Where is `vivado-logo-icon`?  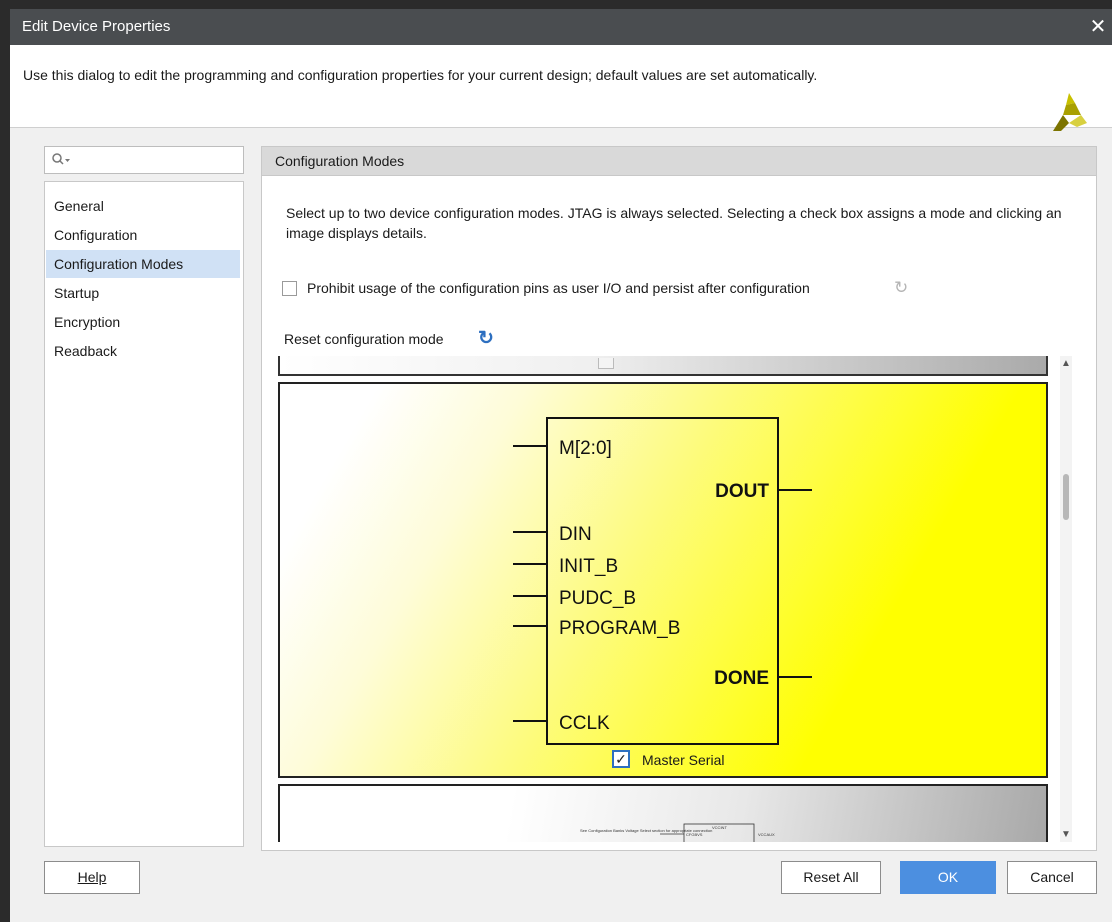
vivado-logo-icon is located at coordinates (1070, 112).